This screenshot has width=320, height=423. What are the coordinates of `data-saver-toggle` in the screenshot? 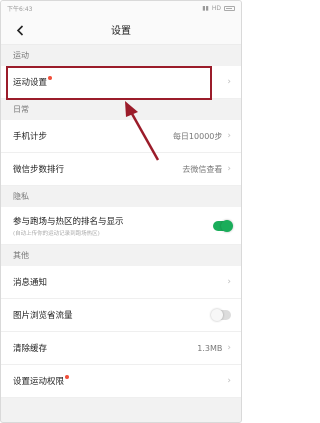 It's located at (221, 315).